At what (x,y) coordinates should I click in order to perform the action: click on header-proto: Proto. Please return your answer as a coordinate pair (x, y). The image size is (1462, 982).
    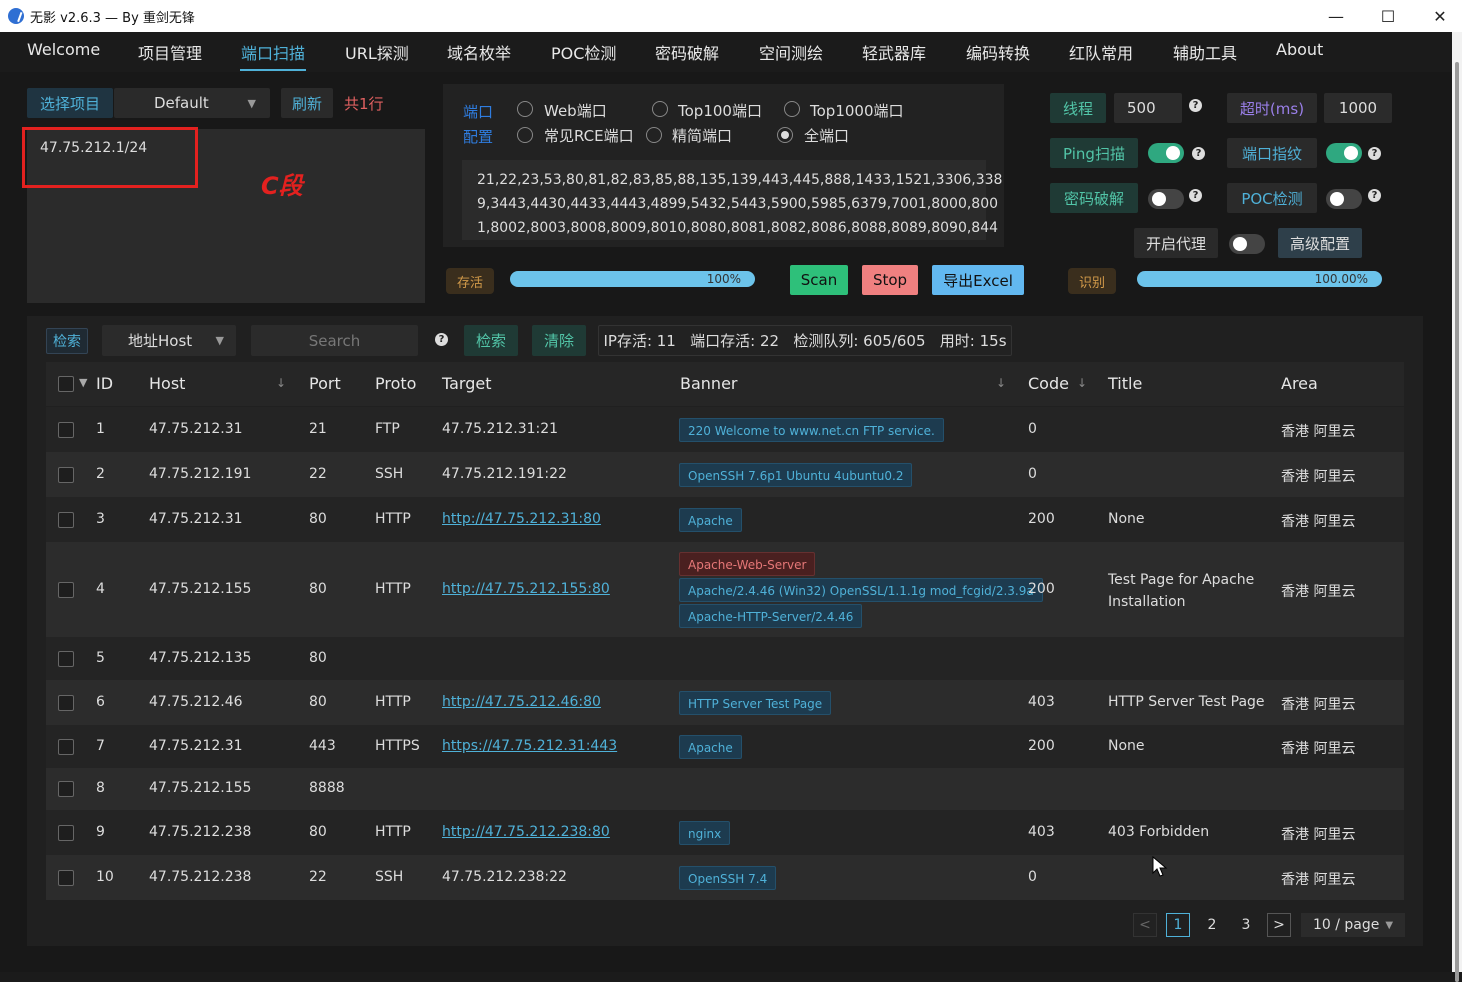
    Looking at the image, I should click on (395, 383).